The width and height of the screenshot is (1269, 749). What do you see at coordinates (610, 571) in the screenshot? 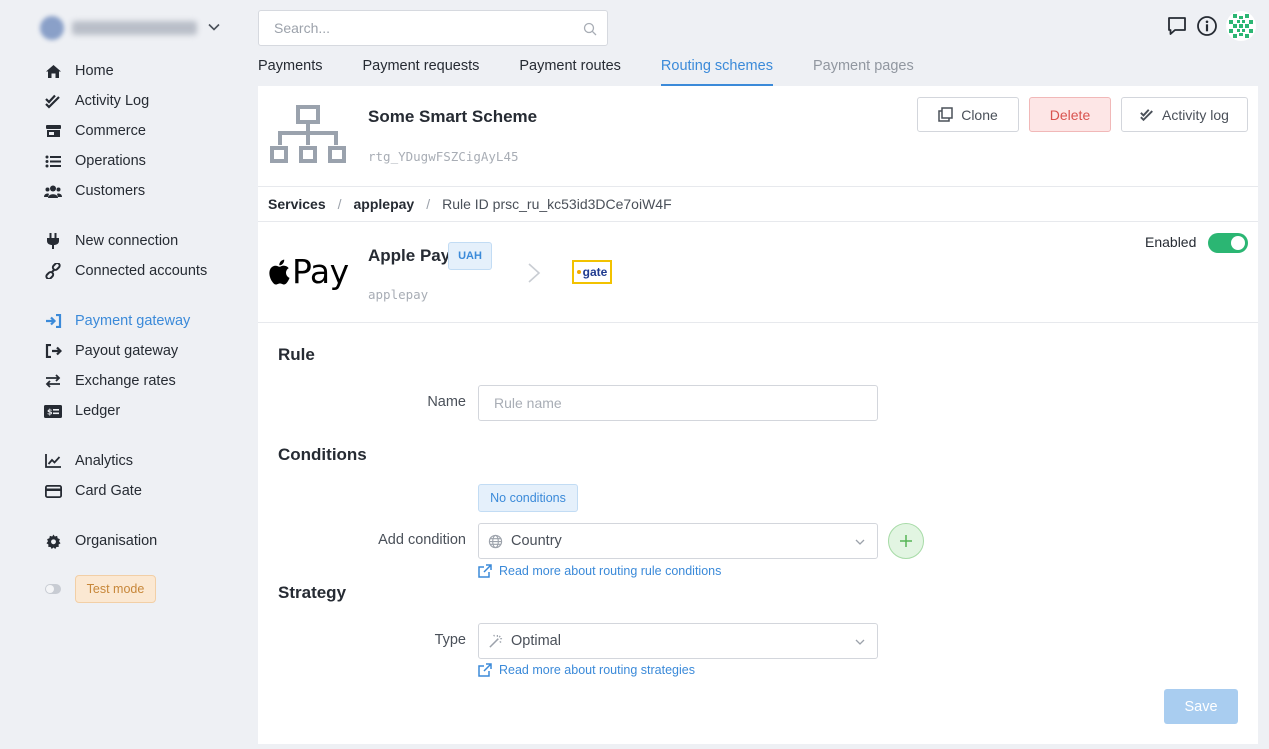
I see `conditions-help-link-text: Read more about routing rule conditions` at bounding box center [610, 571].